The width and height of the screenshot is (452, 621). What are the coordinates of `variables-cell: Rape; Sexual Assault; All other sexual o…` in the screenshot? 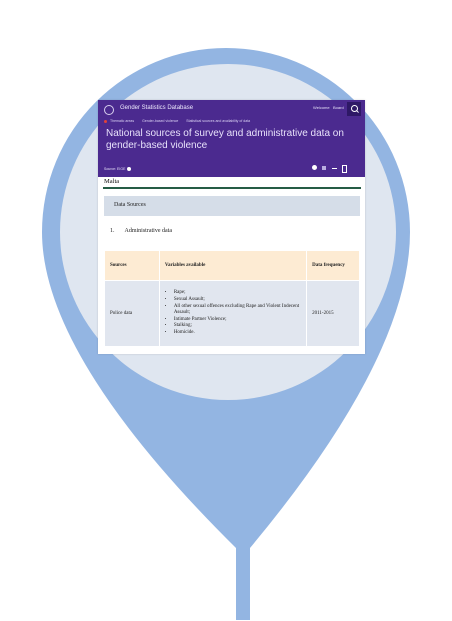 It's located at (233, 313).